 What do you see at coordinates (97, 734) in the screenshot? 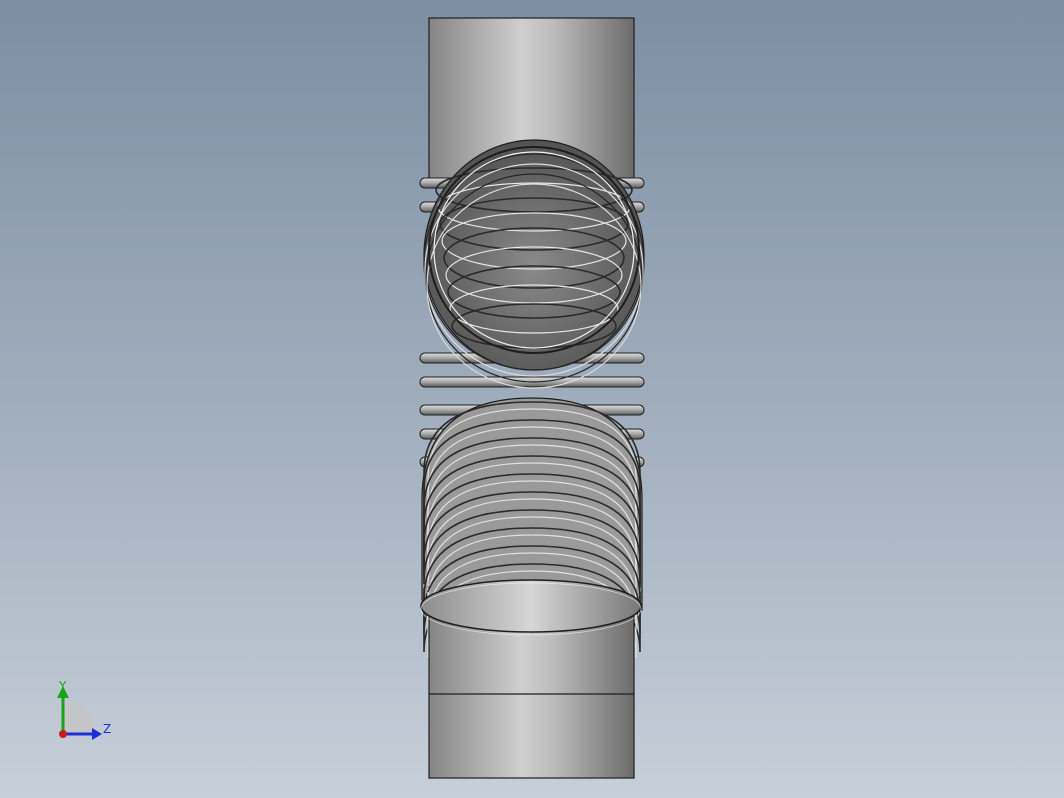
I see `z-axis-arrowhead` at bounding box center [97, 734].